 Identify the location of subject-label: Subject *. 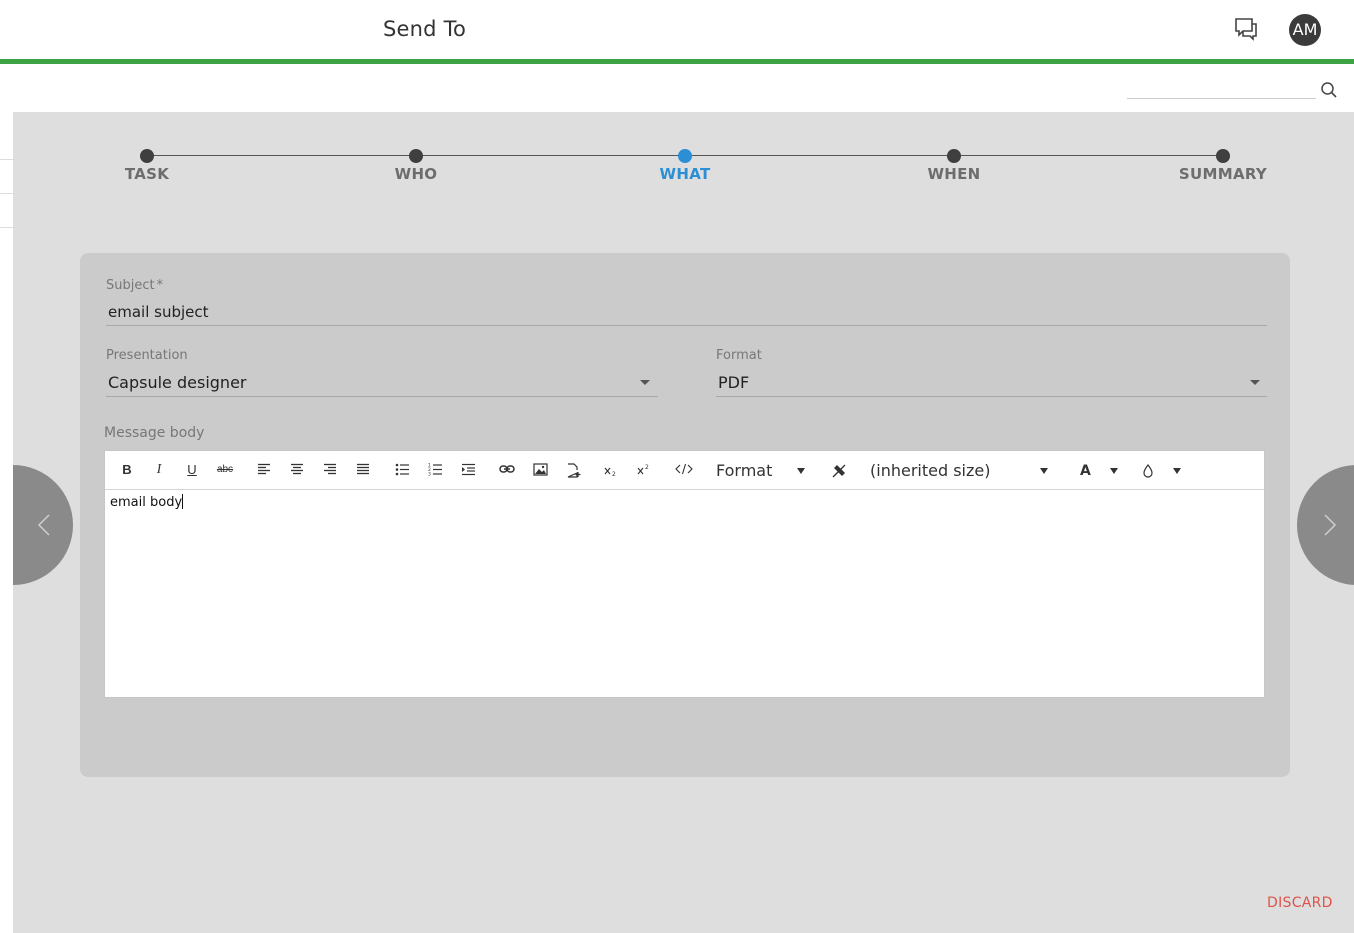
(135, 285).